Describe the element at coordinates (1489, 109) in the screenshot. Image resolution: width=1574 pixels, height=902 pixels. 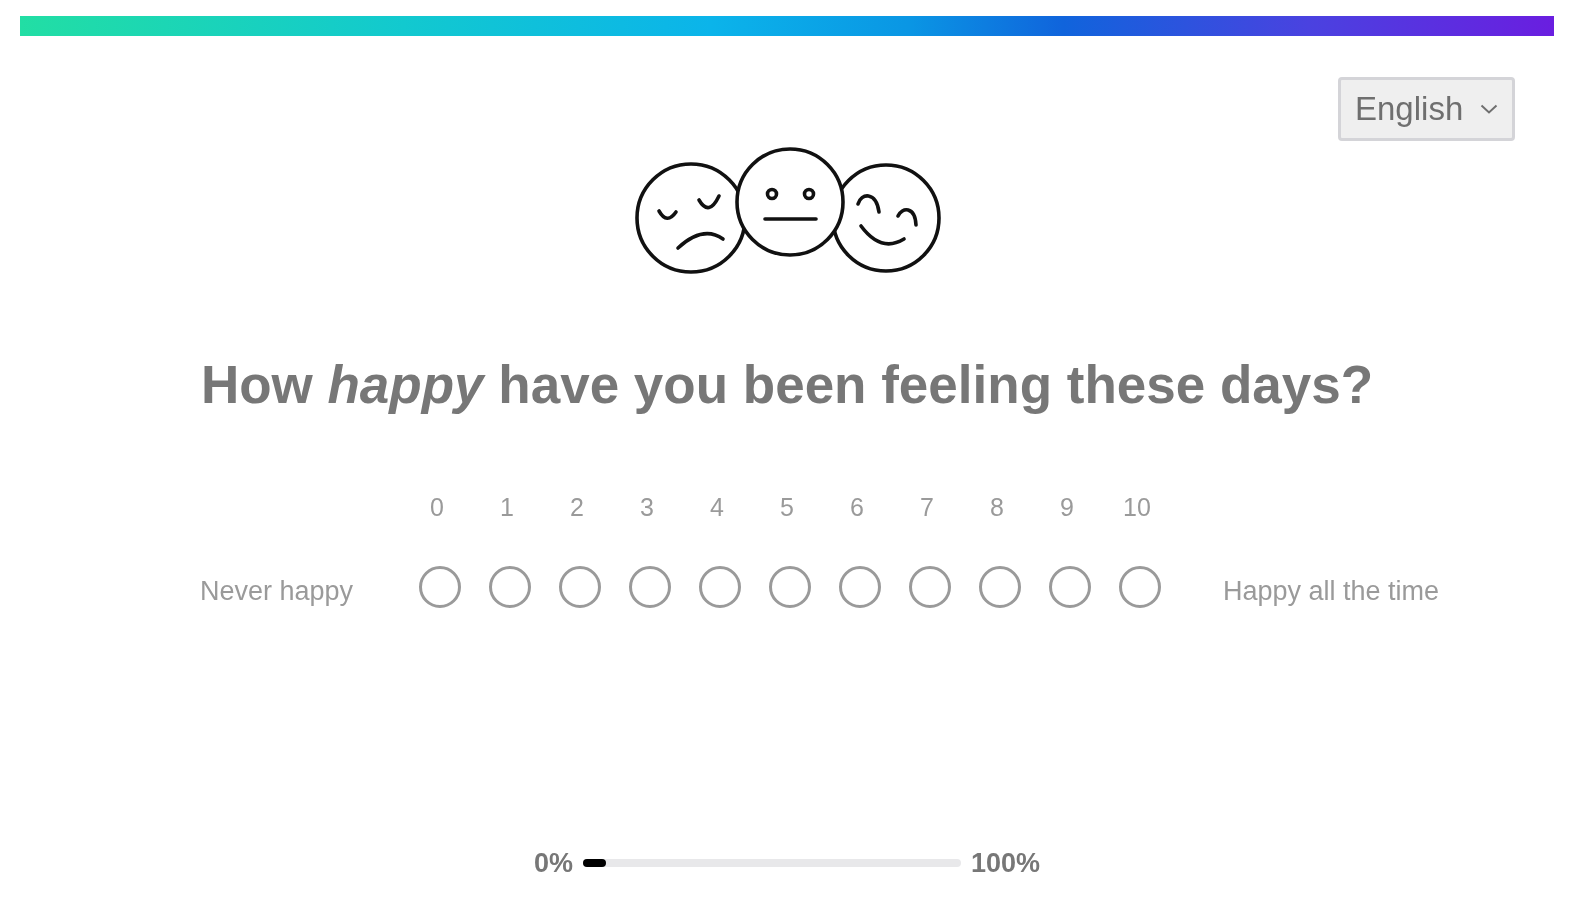
I see `chevron-down-icon` at that location.